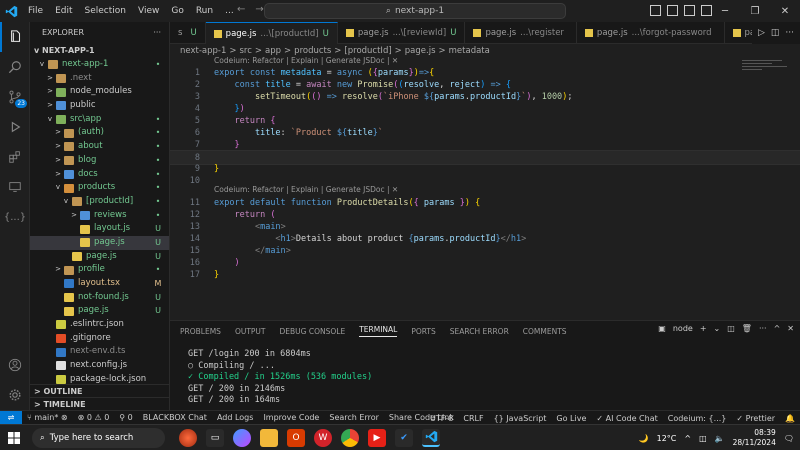  What do you see at coordinates (404, 437) in the screenshot?
I see `todo-checkmark-icon: ✔` at bounding box center [404, 437].